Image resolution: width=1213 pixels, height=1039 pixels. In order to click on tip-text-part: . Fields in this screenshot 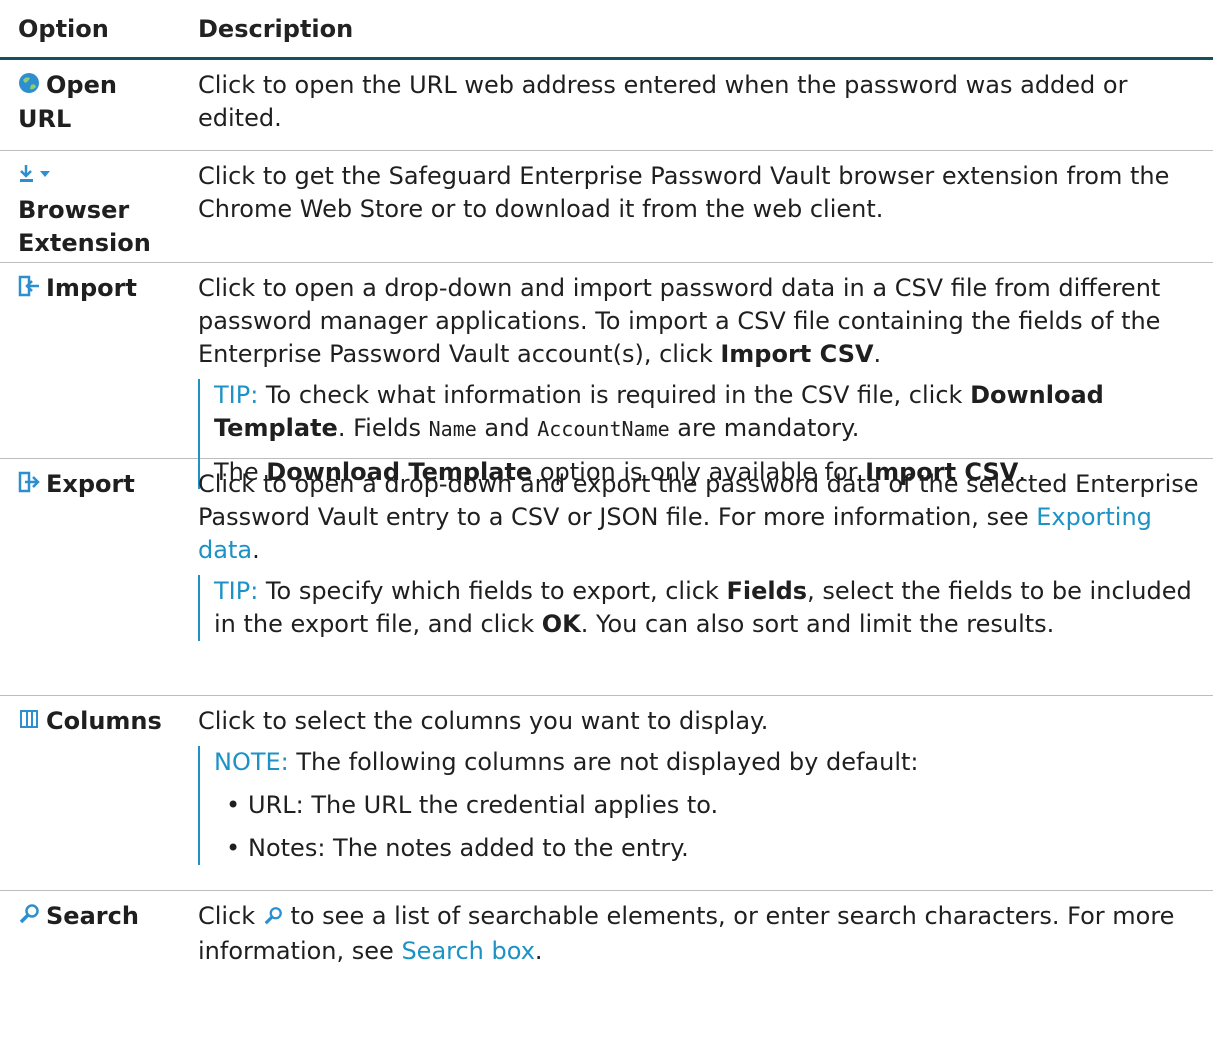, I will do `click(383, 428)`.